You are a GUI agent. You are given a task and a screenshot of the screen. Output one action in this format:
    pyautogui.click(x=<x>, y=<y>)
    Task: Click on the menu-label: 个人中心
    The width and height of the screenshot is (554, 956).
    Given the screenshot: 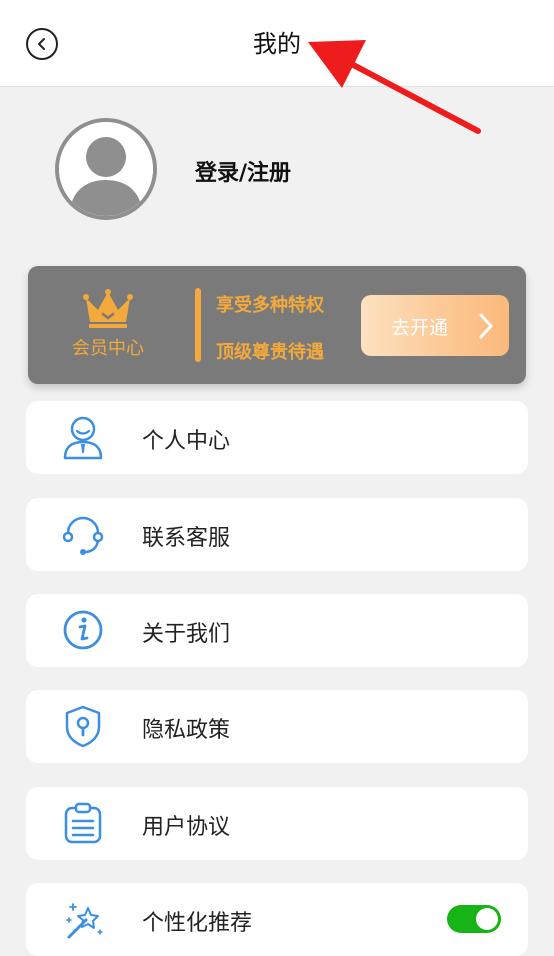 What is the action you would take?
    pyautogui.click(x=186, y=441)
    